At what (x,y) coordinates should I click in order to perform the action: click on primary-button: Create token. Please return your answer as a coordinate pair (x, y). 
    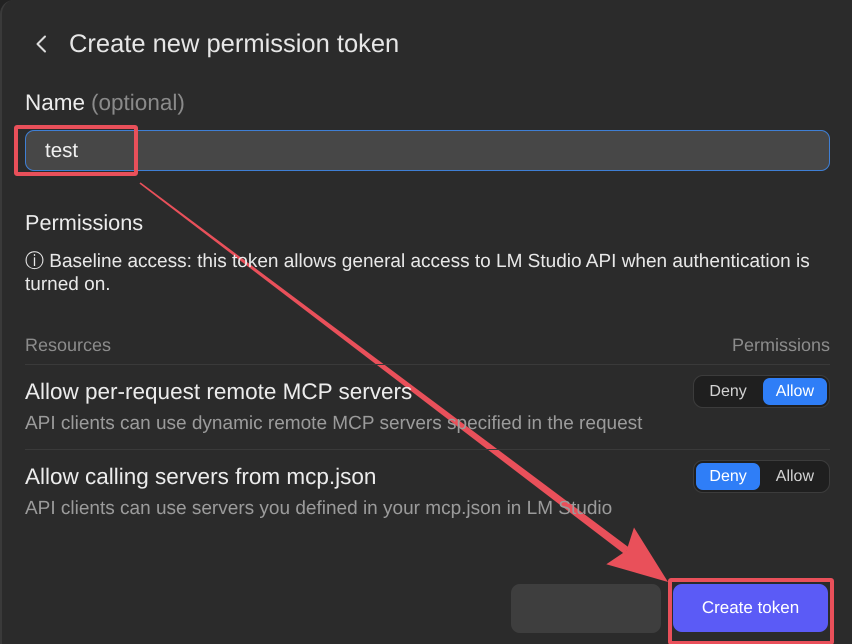
    Looking at the image, I should click on (750, 608).